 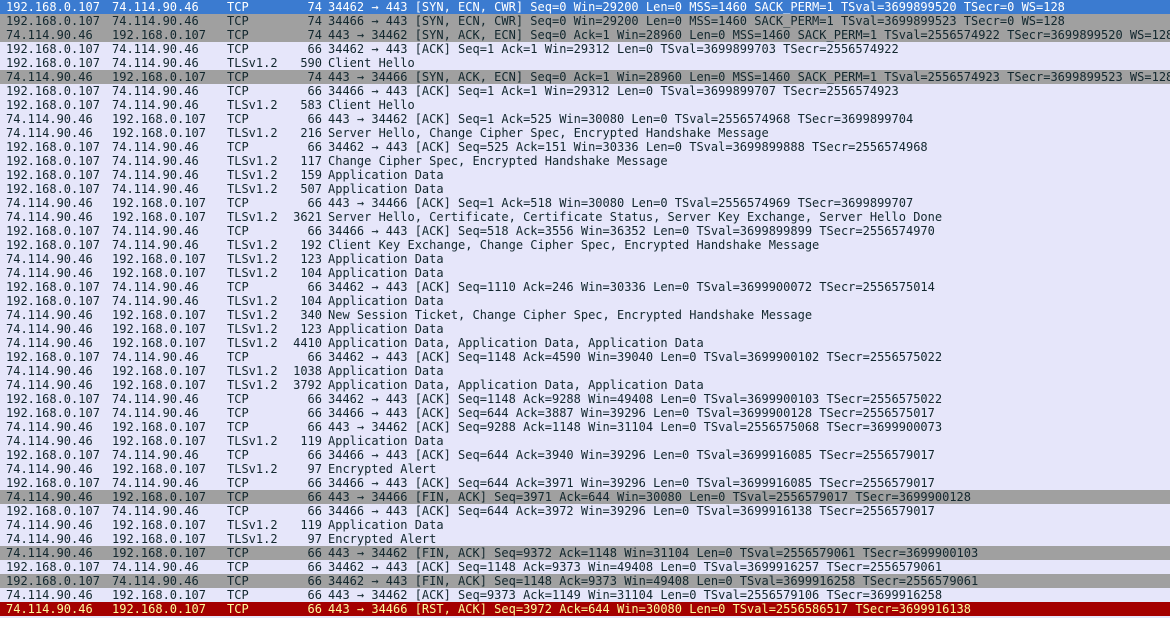 I want to click on packet-length: 583, so click(x=311, y=105).